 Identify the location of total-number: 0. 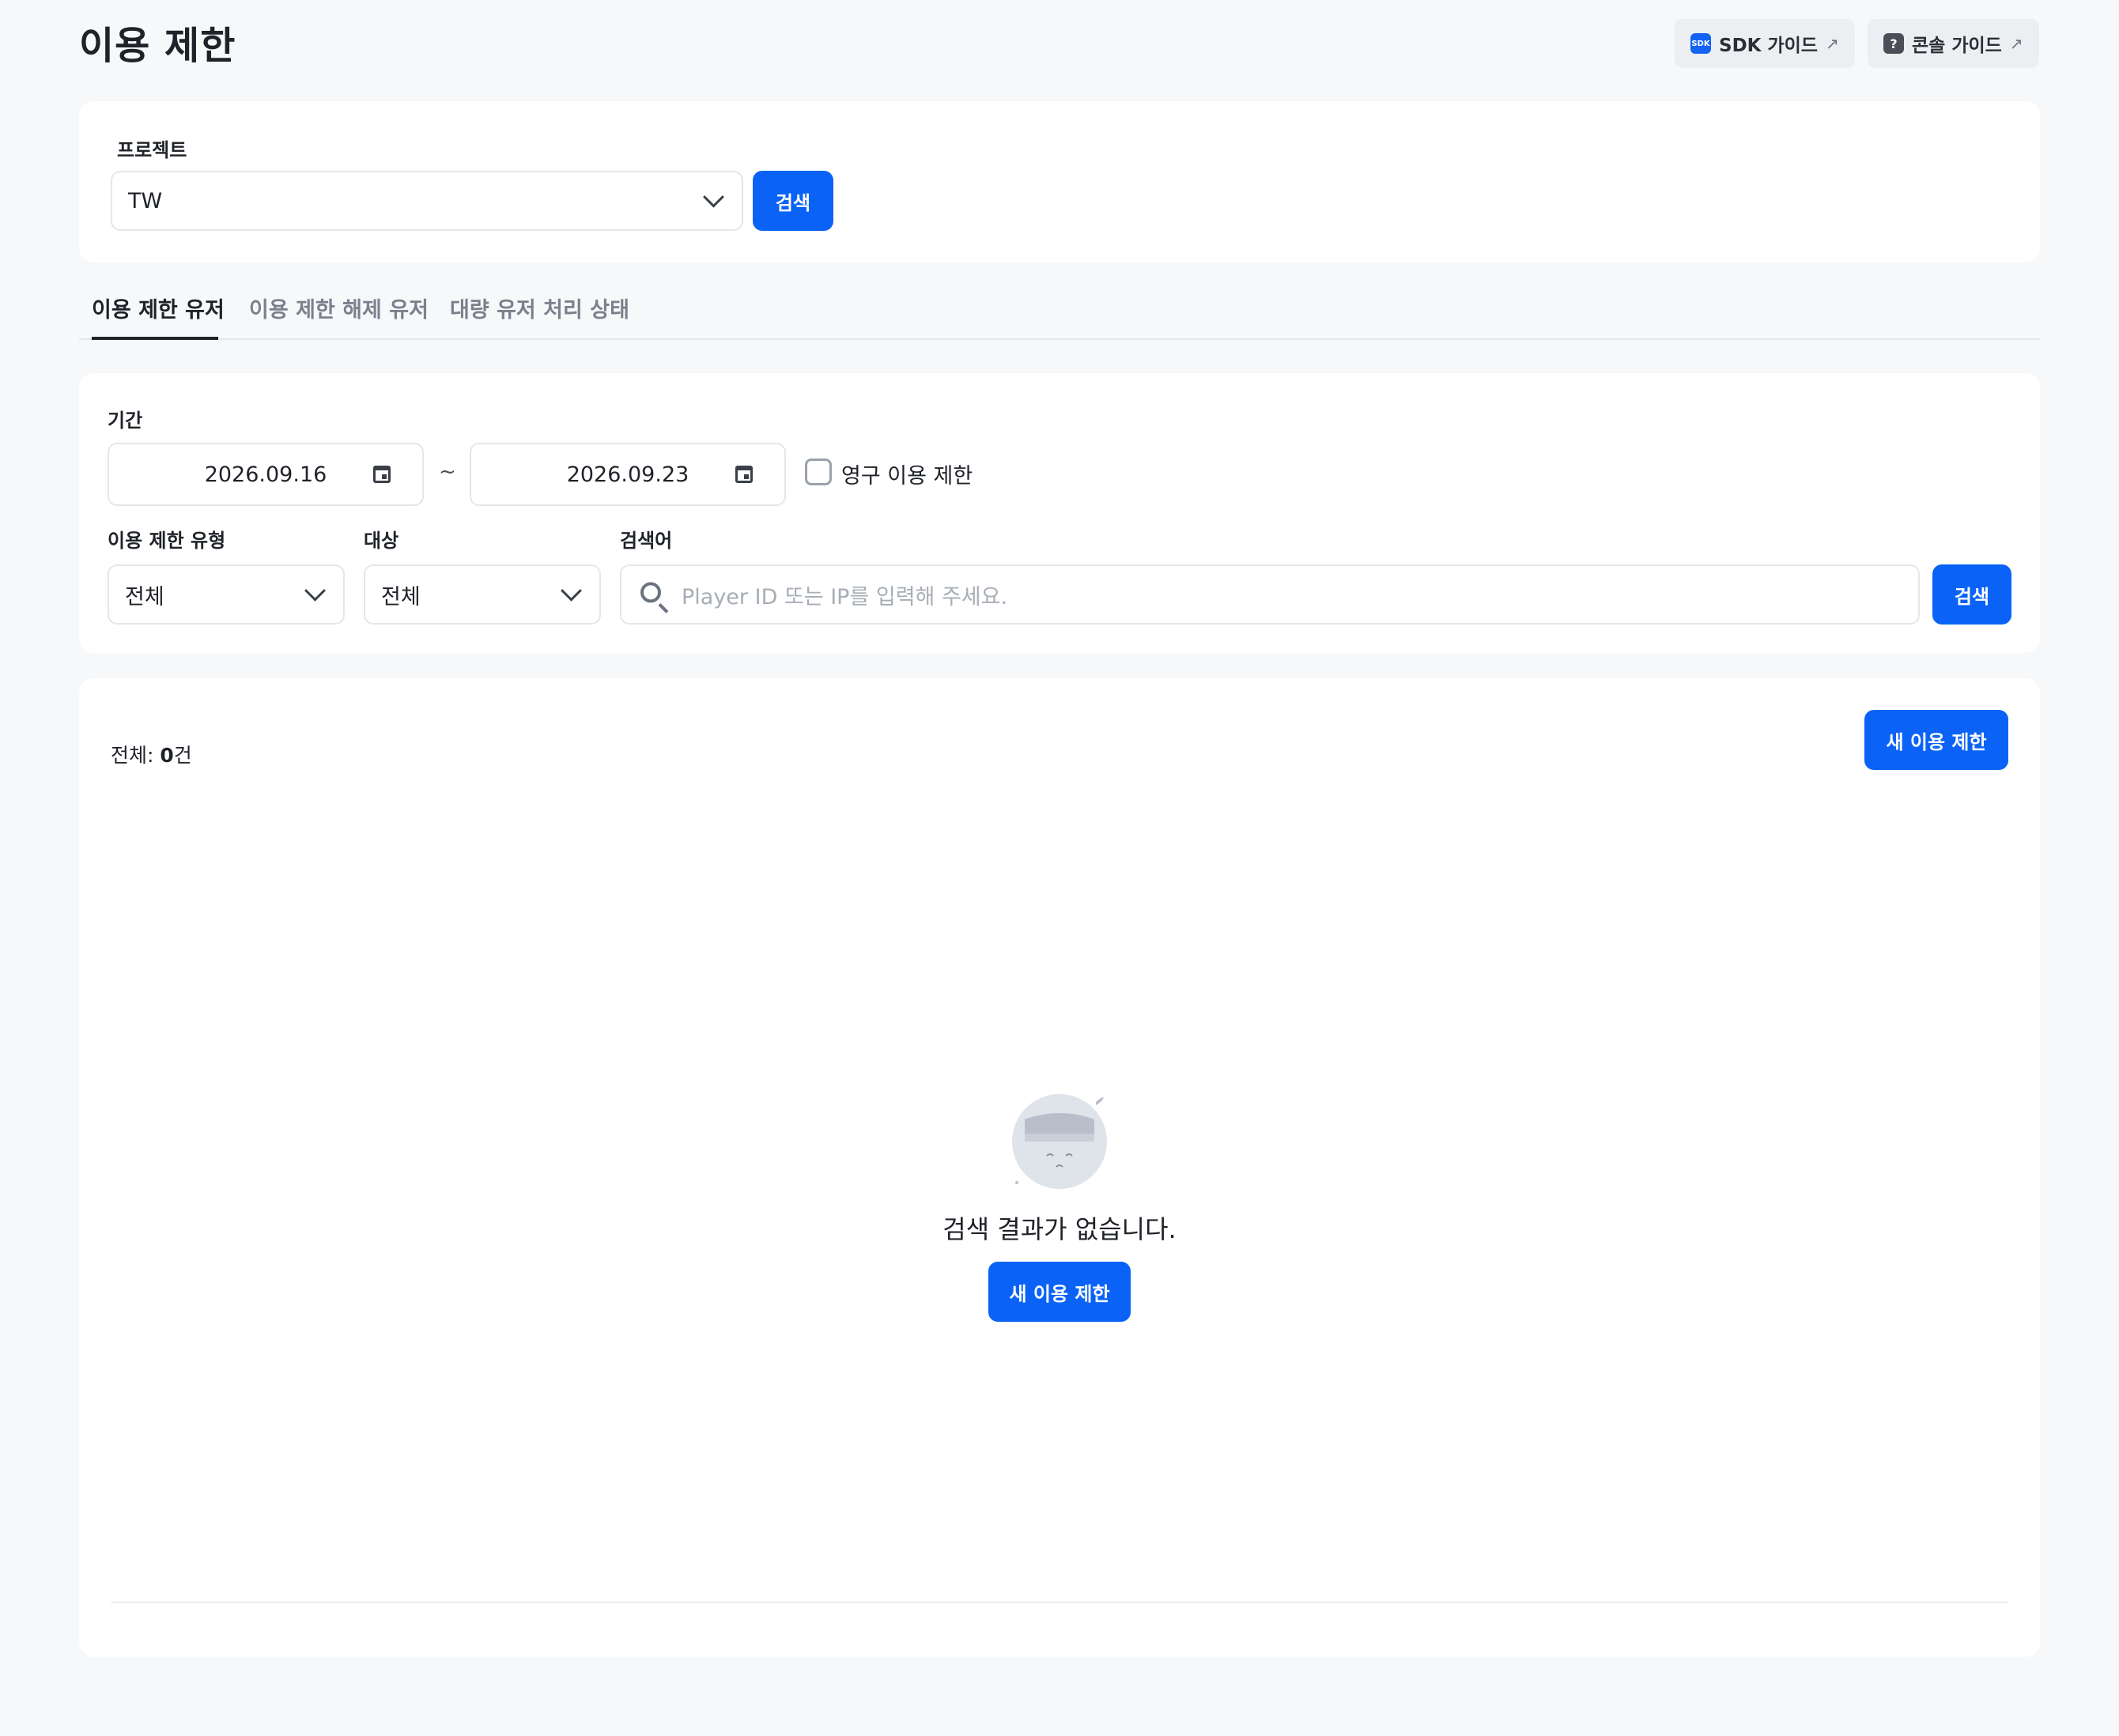
(167, 755).